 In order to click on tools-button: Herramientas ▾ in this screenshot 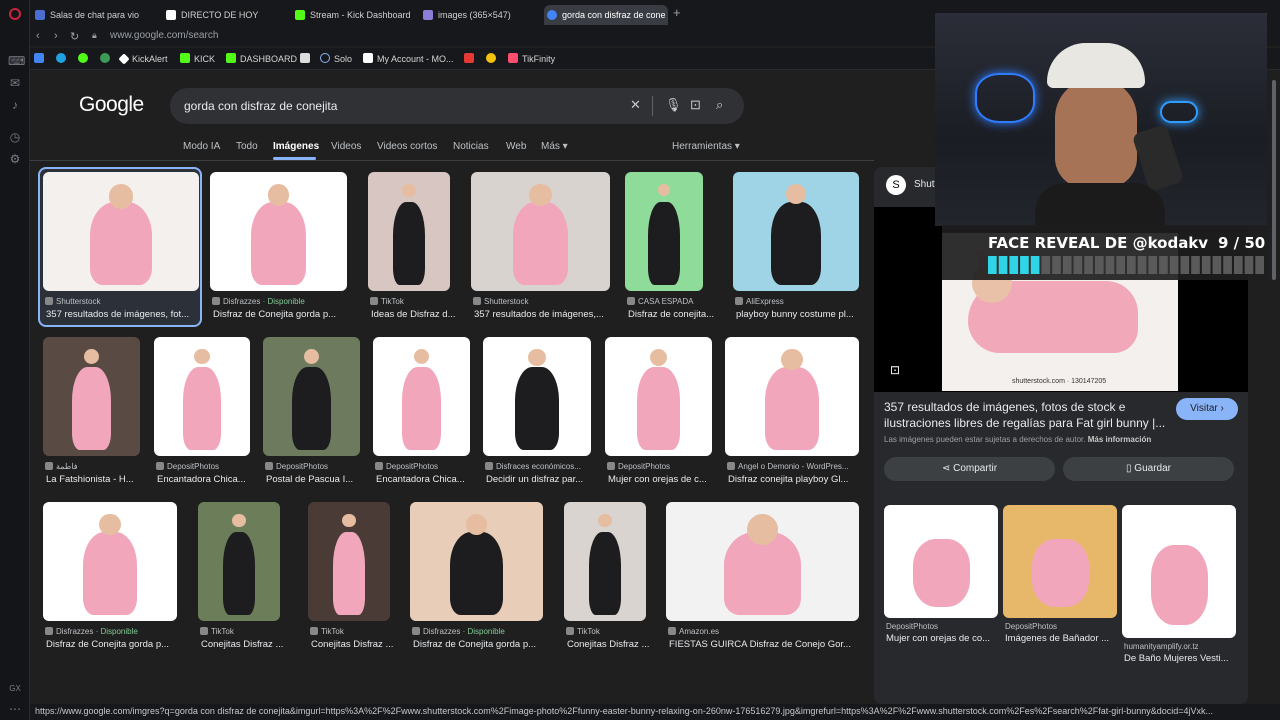, I will do `click(706, 146)`.